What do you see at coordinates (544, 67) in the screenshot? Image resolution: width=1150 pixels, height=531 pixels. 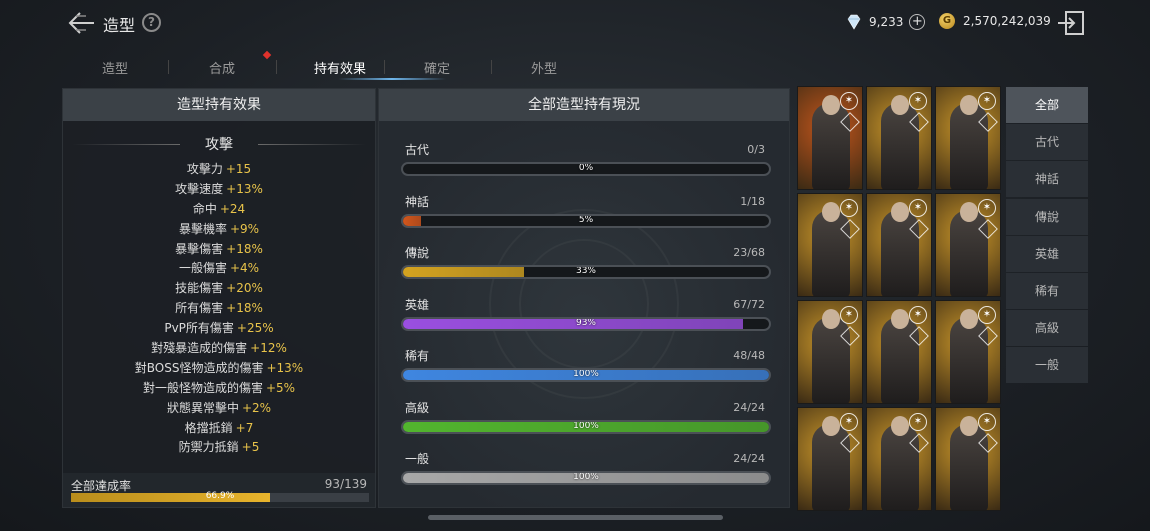 I see `tab-appearance: 外型` at bounding box center [544, 67].